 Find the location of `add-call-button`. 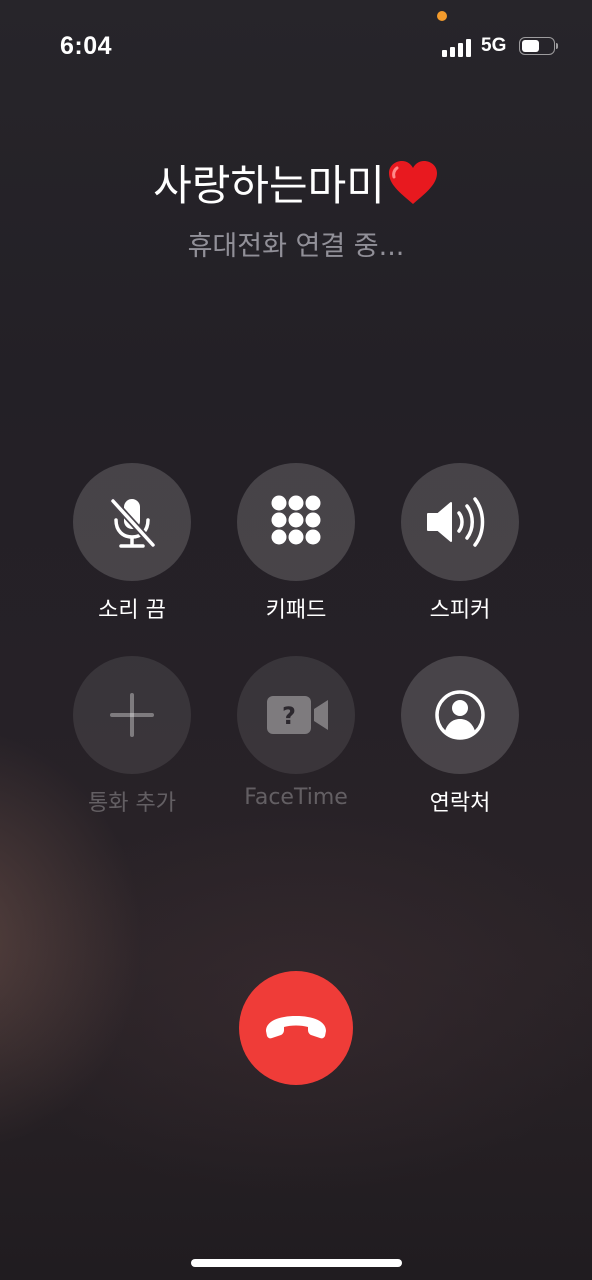

add-call-button is located at coordinates (132, 715).